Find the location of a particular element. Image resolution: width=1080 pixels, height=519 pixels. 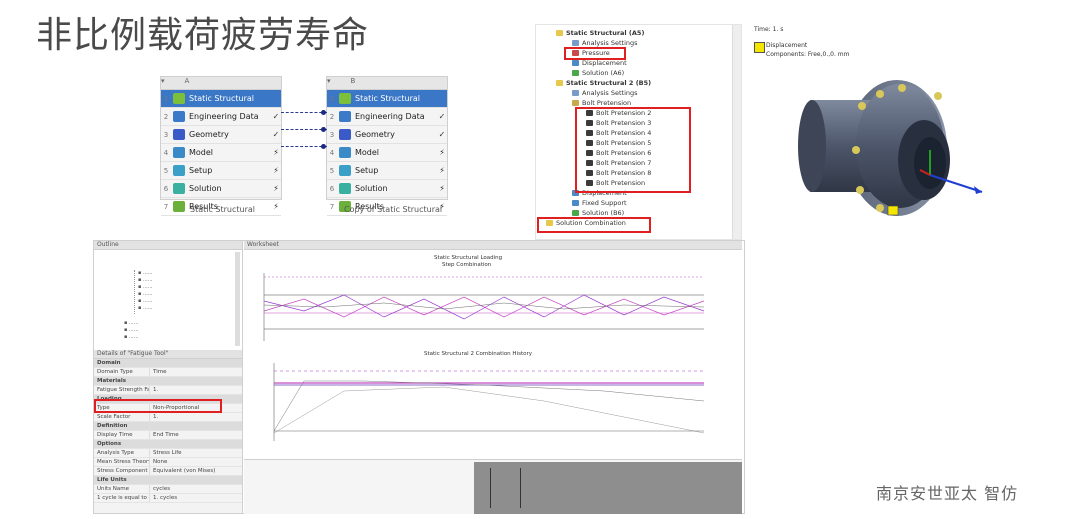

tree-node-label: Analysis Settings is located at coordinates (610, 93).